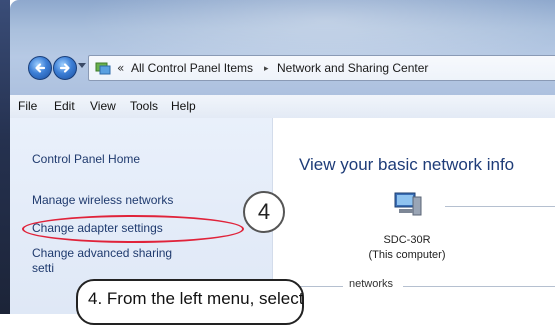 The width and height of the screenshot is (555, 325). What do you see at coordinates (64, 106) in the screenshot?
I see `menu-edit: Edit` at bounding box center [64, 106].